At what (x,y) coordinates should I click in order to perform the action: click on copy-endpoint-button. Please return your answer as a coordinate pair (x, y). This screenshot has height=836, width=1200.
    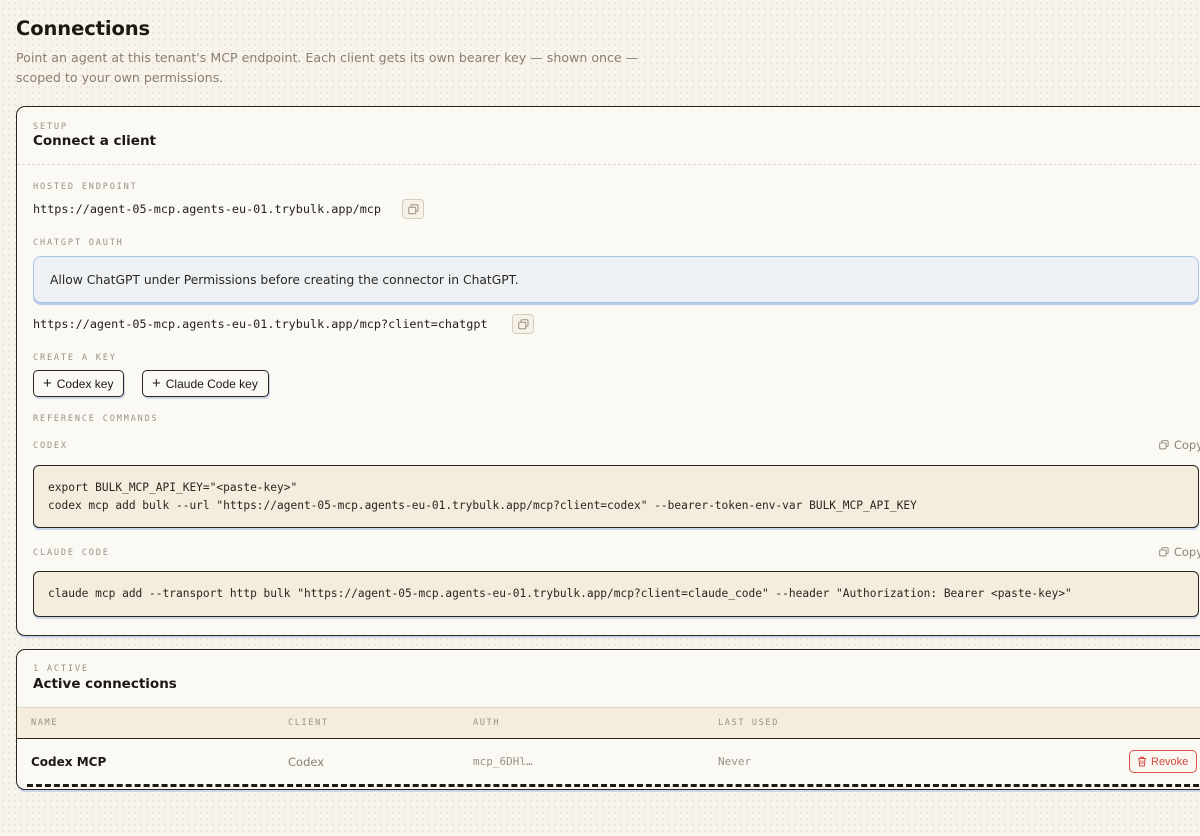
    Looking at the image, I should click on (413, 209).